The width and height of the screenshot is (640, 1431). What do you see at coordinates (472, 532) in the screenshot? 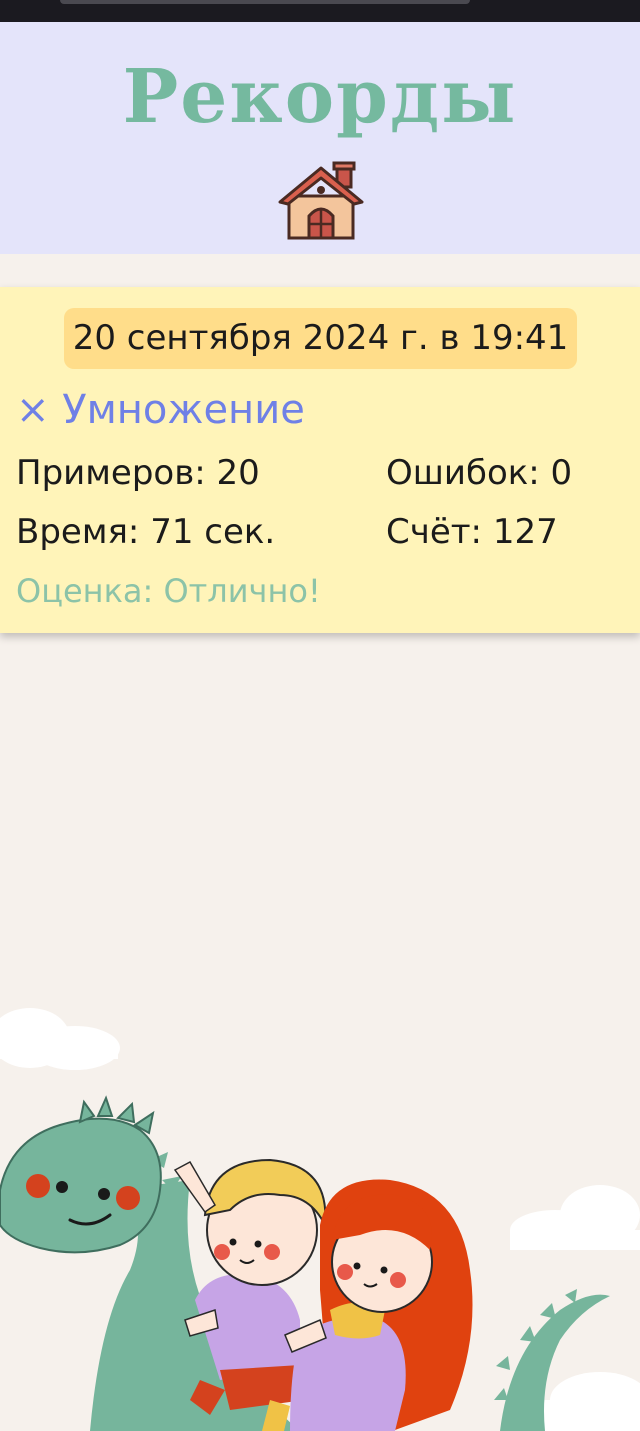
I see `score-value: Счёт: 127` at bounding box center [472, 532].